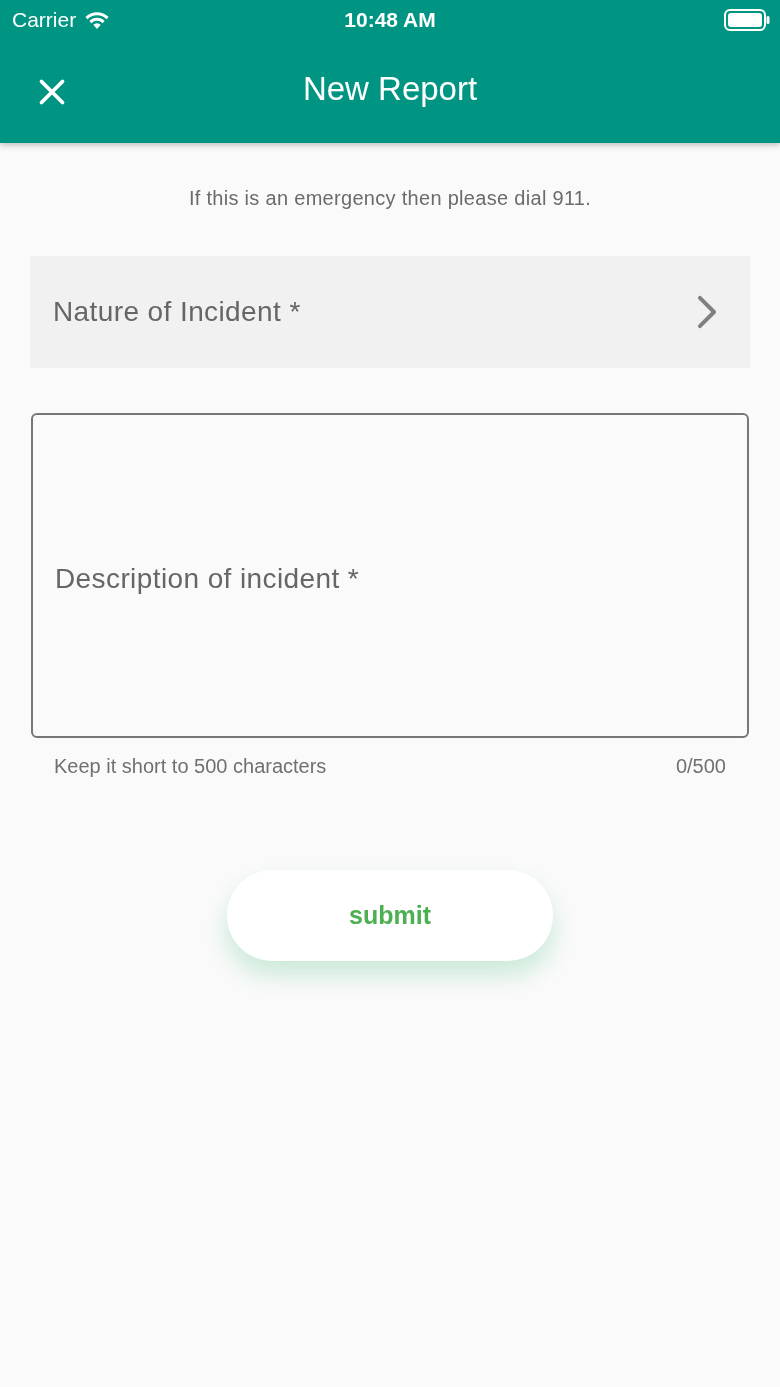 This screenshot has width=780, height=1387. Describe the element at coordinates (700, 766) in the screenshot. I see `character-counter: 0/500` at that location.